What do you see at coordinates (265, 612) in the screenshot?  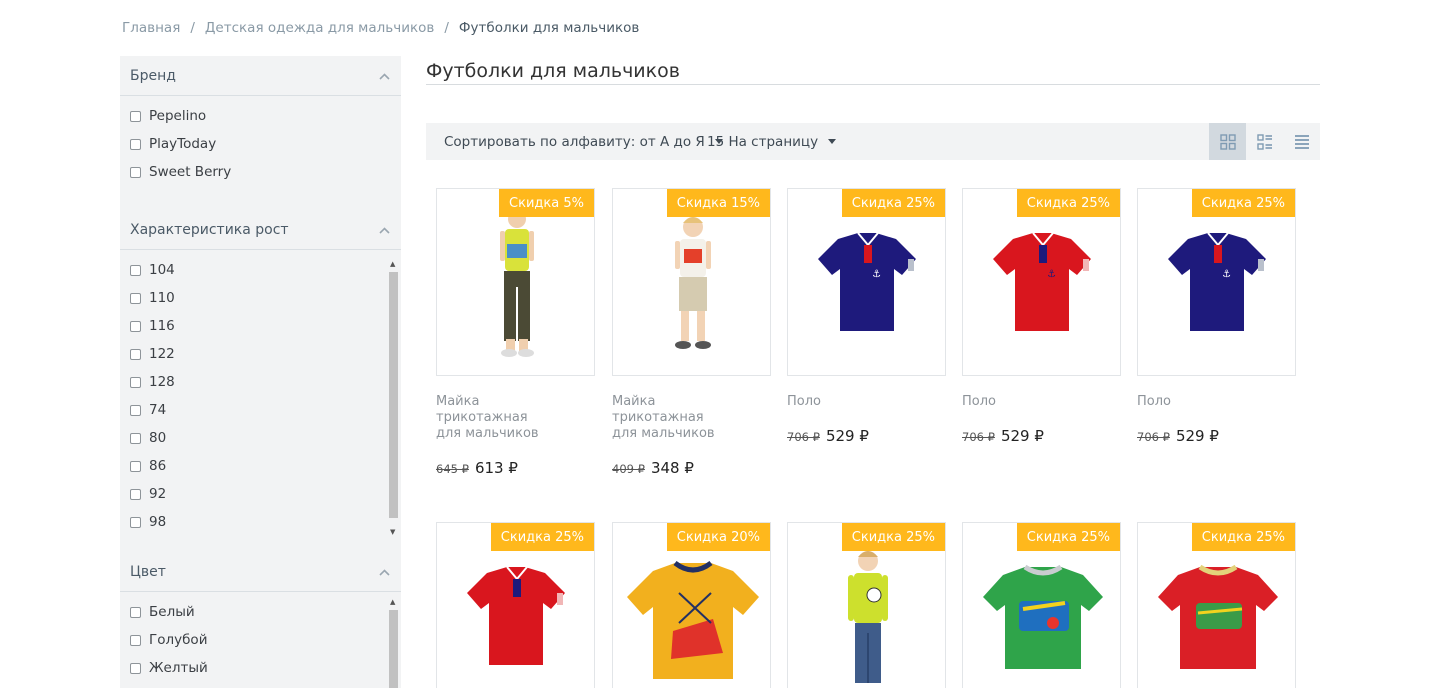 I see `filter-option: Белый` at bounding box center [265, 612].